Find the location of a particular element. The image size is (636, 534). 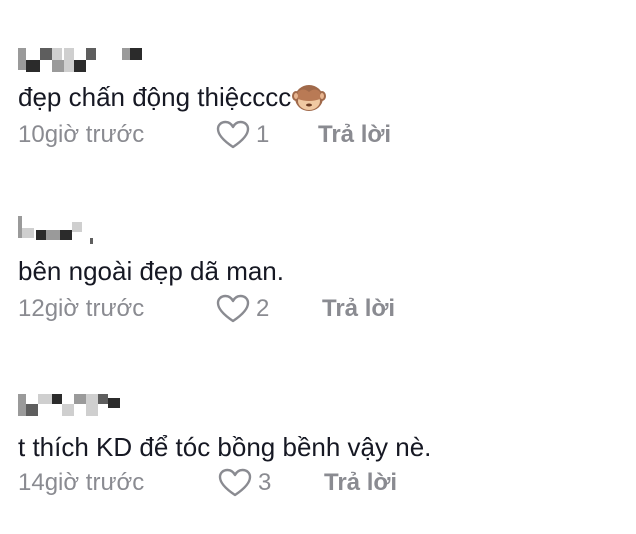

comment-text: đẹp chấn động thiệcccc is located at coordinates (172, 97).